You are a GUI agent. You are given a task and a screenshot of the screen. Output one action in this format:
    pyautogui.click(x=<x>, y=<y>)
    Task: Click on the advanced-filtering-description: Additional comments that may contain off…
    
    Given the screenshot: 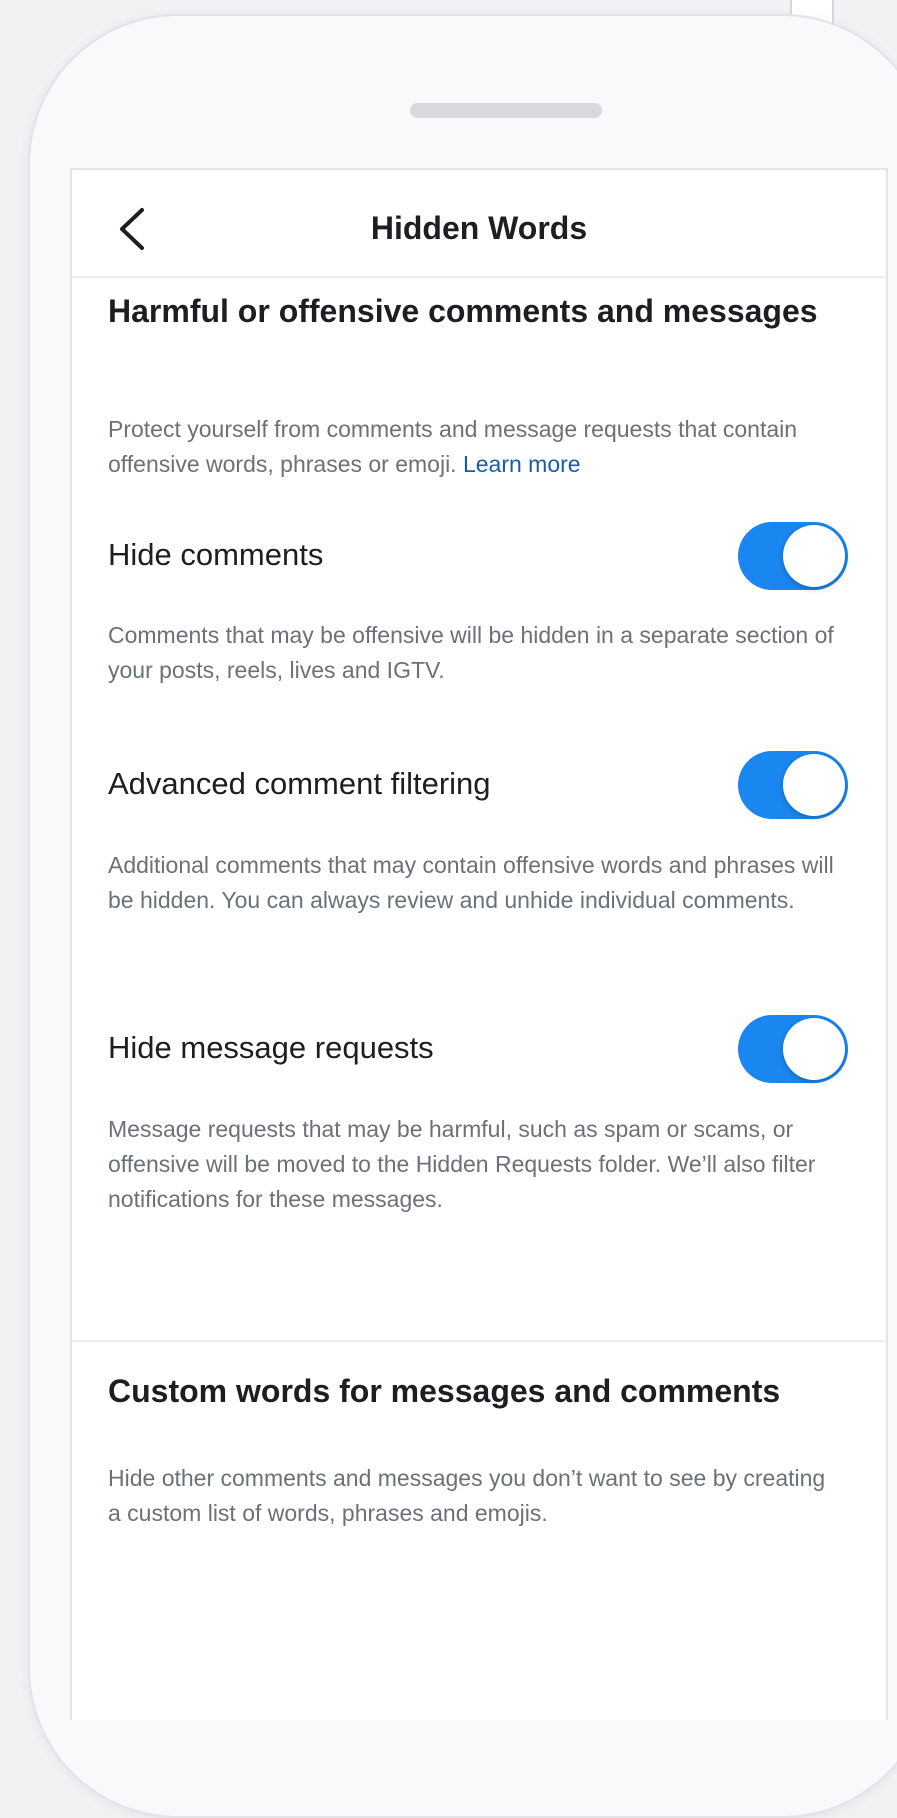 What is the action you would take?
    pyautogui.click(x=471, y=882)
    